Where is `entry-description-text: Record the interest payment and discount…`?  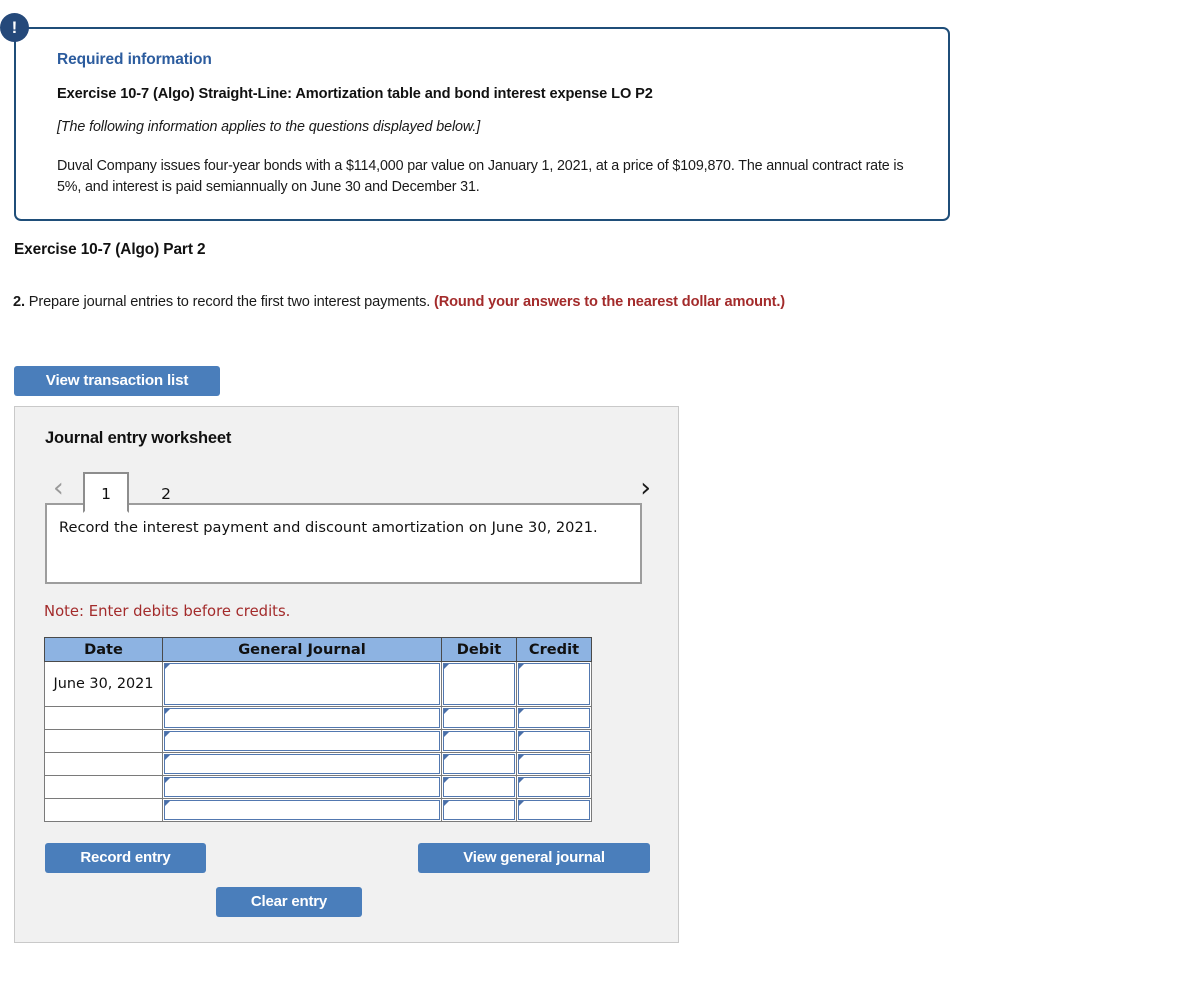 entry-description-text: Record the interest payment and discount… is located at coordinates (328, 527).